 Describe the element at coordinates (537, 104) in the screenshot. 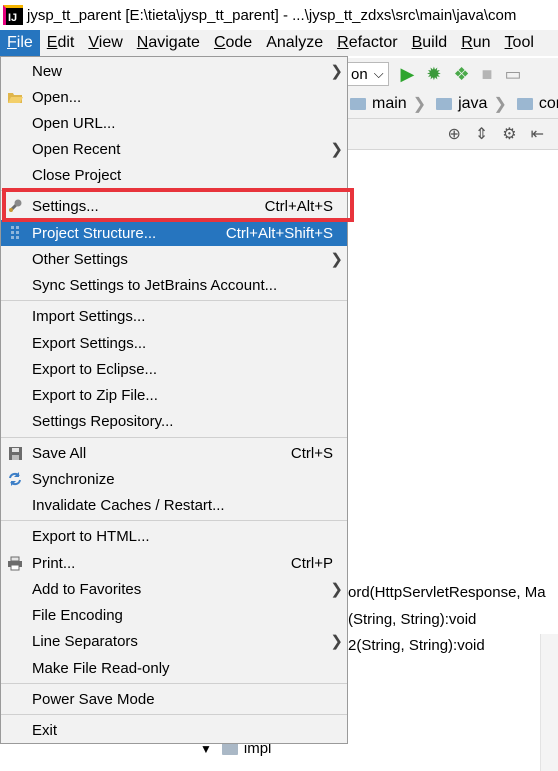

I see `breadcrumb-item: com` at that location.